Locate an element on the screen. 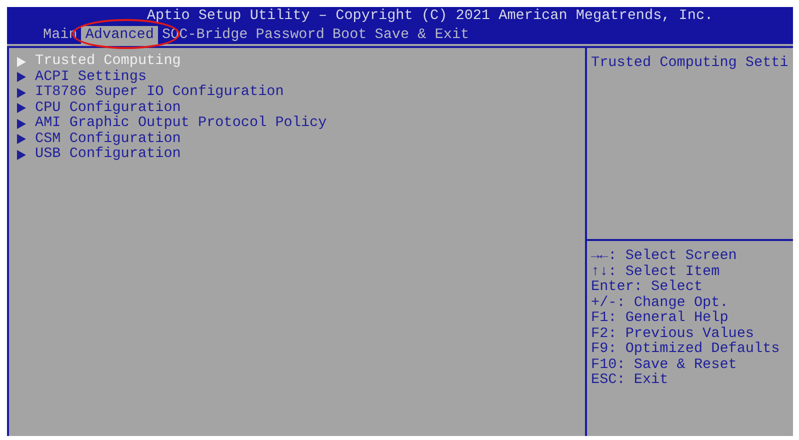  menu-item: CPU Configuration is located at coordinates (301, 108).